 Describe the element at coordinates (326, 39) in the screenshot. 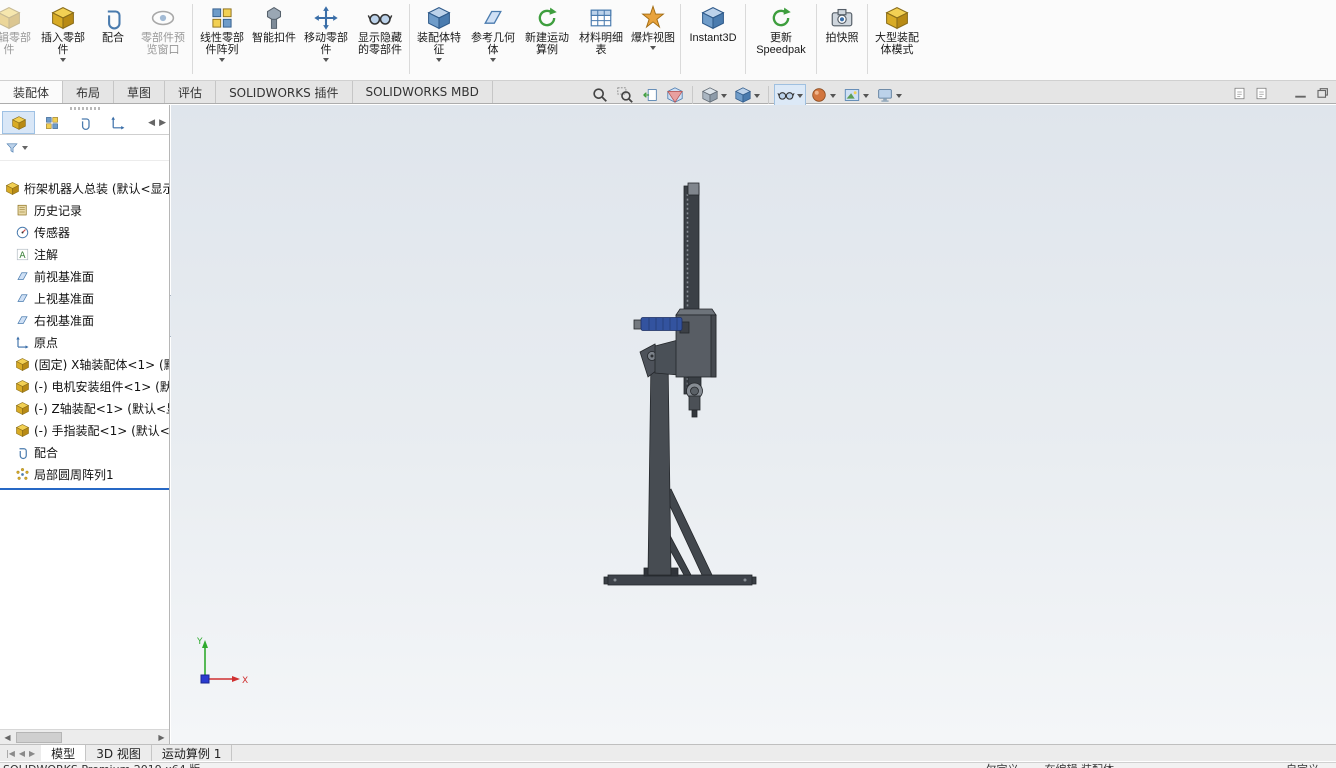

I see `move-component-button: 移动零部件` at that location.